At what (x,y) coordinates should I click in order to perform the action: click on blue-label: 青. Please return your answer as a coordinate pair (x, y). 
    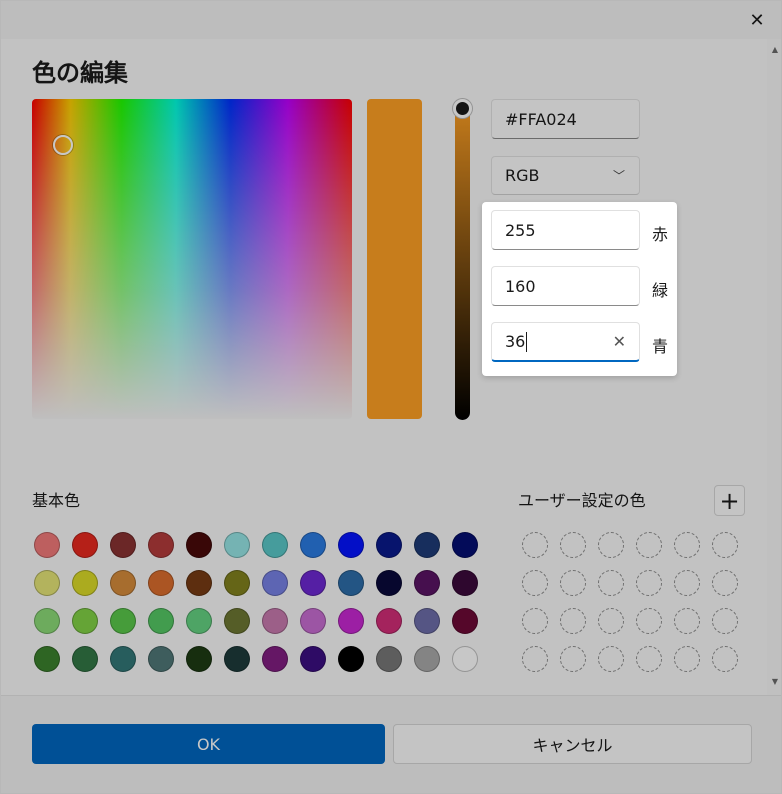
    Looking at the image, I should click on (660, 346).